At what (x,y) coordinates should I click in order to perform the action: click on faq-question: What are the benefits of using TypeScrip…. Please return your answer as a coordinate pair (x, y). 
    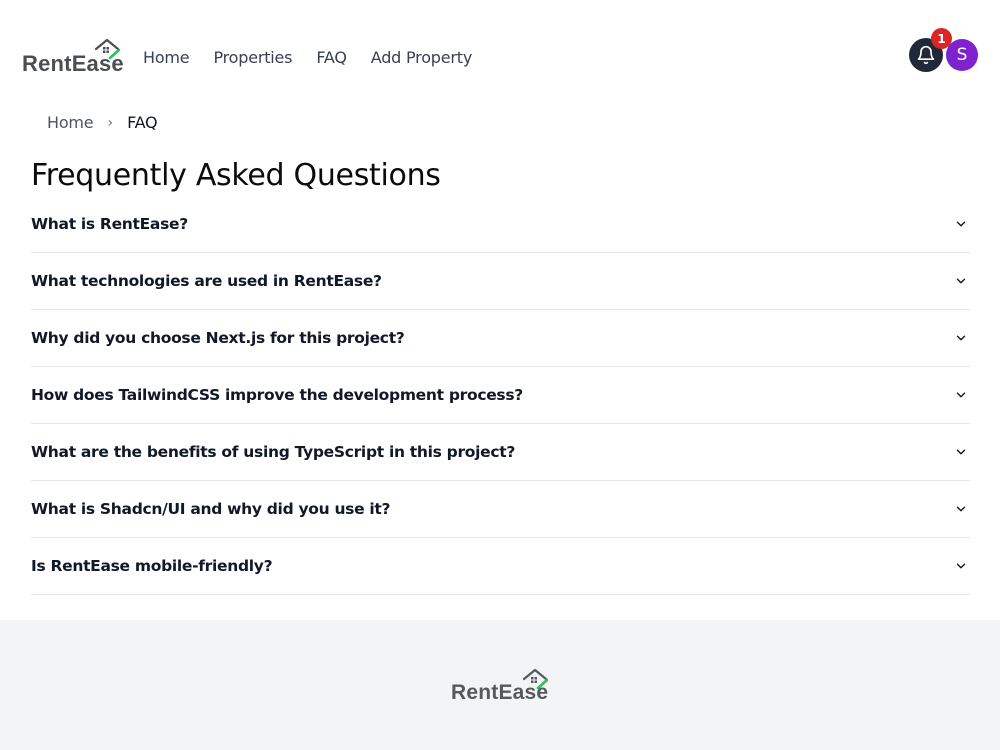
    Looking at the image, I should click on (273, 452).